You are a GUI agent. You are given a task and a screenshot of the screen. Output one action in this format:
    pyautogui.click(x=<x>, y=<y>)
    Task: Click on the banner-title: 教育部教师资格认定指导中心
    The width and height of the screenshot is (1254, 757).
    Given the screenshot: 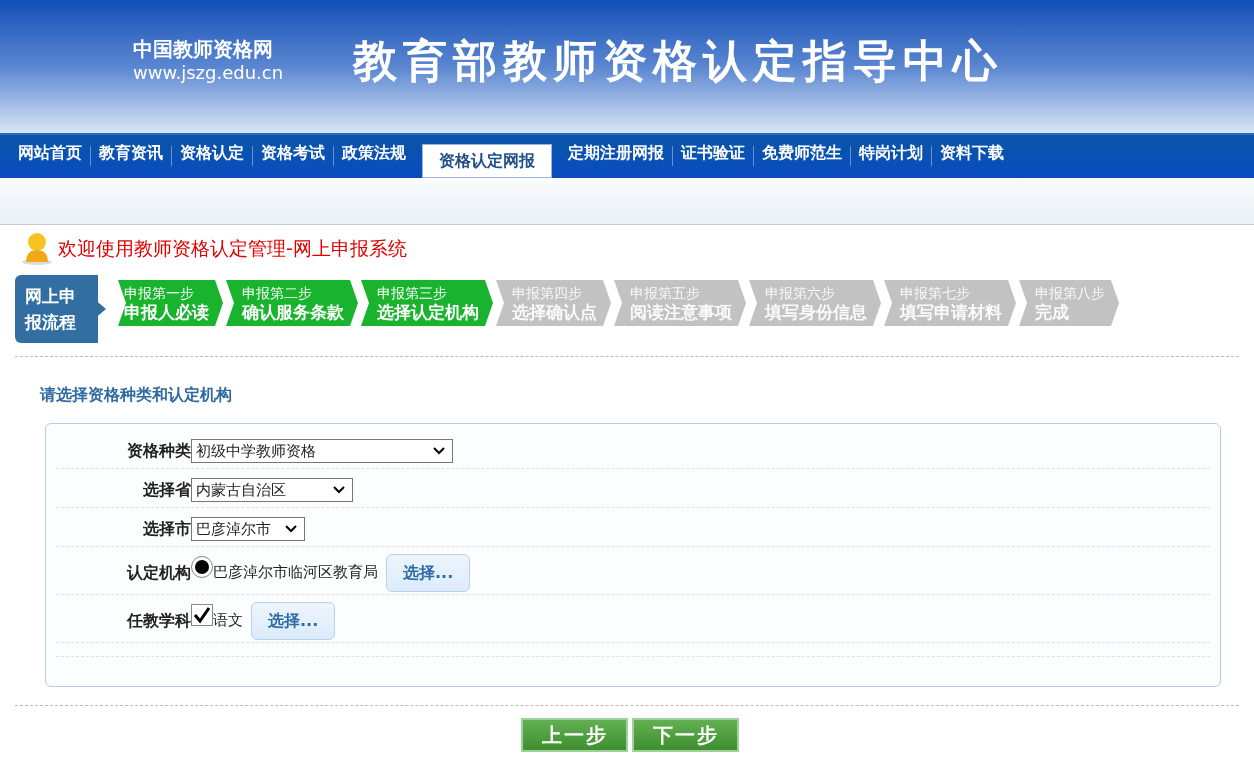 What is the action you would take?
    pyautogui.click(x=678, y=60)
    